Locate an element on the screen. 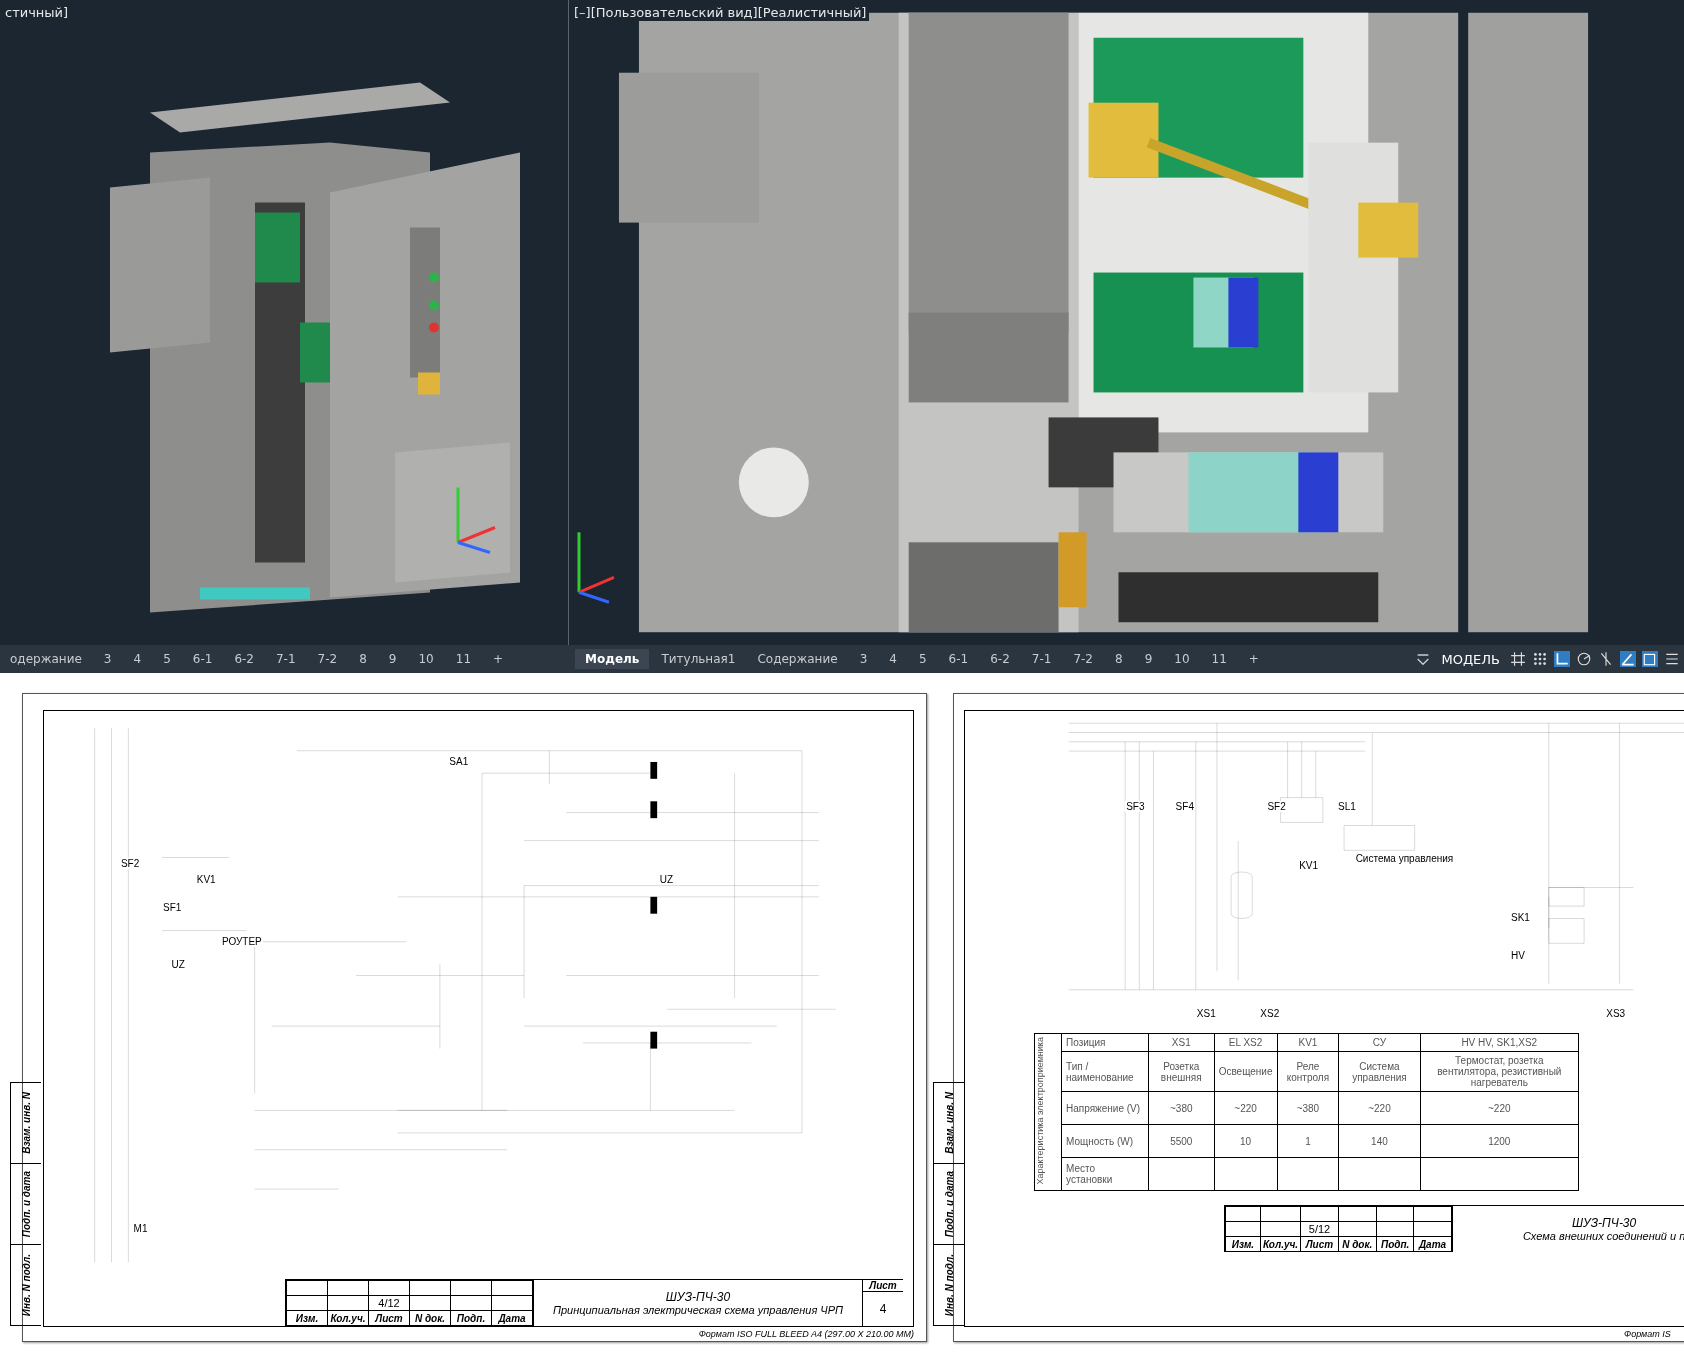  table-cell: Напряжение (V) is located at coordinates (1105, 1108).